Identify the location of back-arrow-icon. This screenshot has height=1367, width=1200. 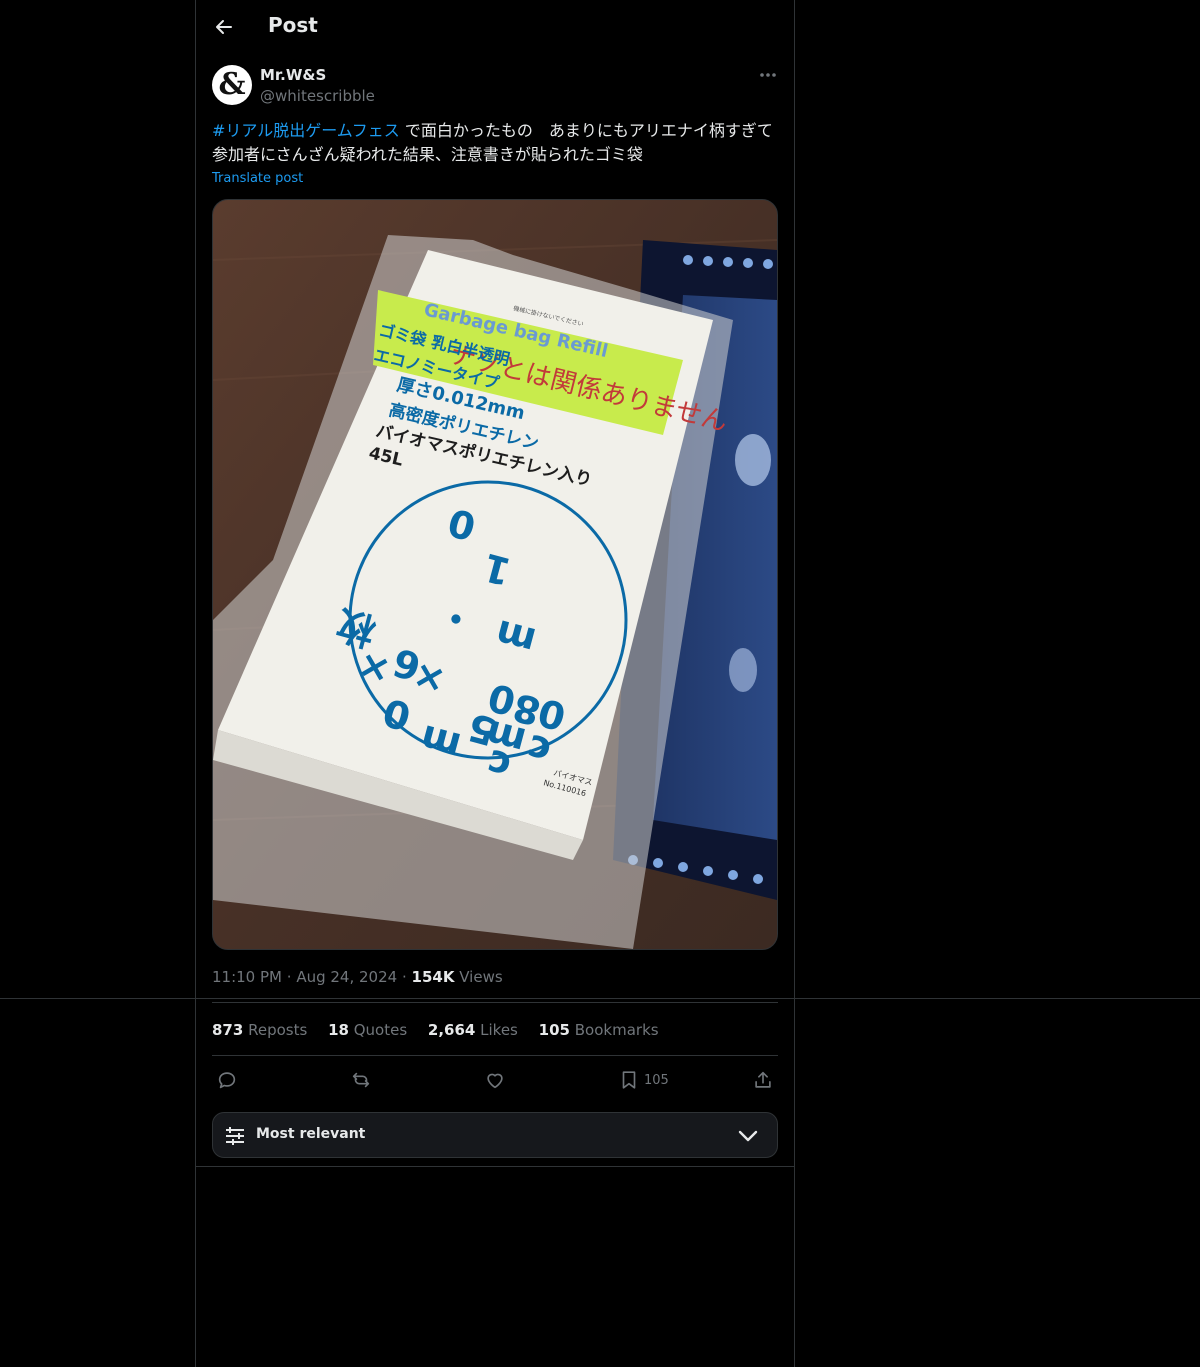
(224, 27).